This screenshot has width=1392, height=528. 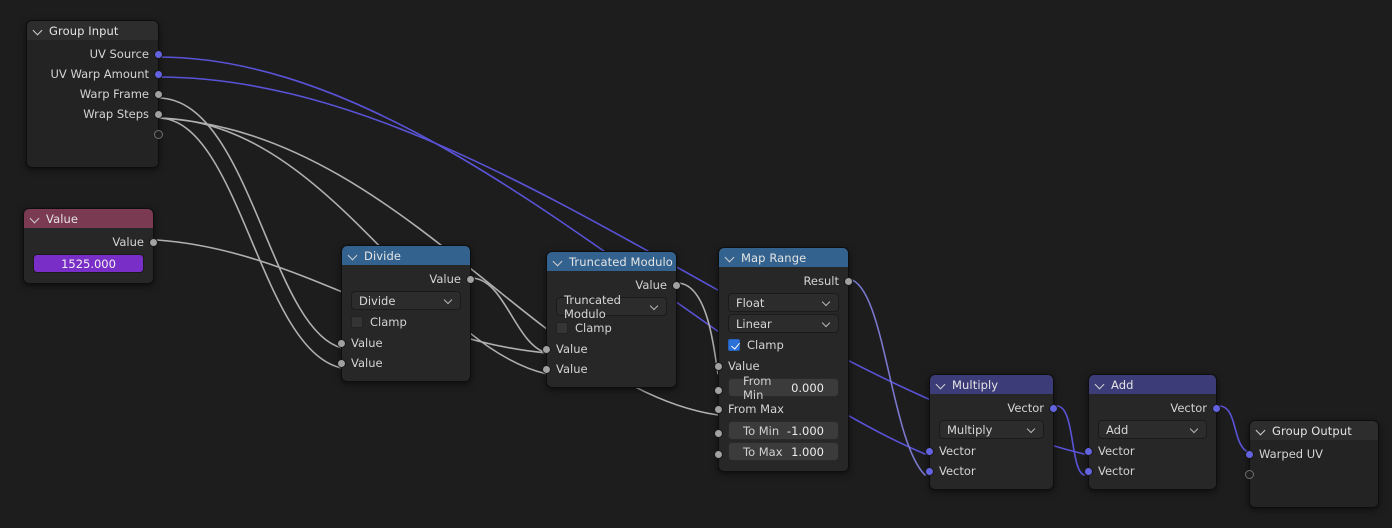 What do you see at coordinates (84, 30) in the screenshot?
I see `node-title: Group Input` at bounding box center [84, 30].